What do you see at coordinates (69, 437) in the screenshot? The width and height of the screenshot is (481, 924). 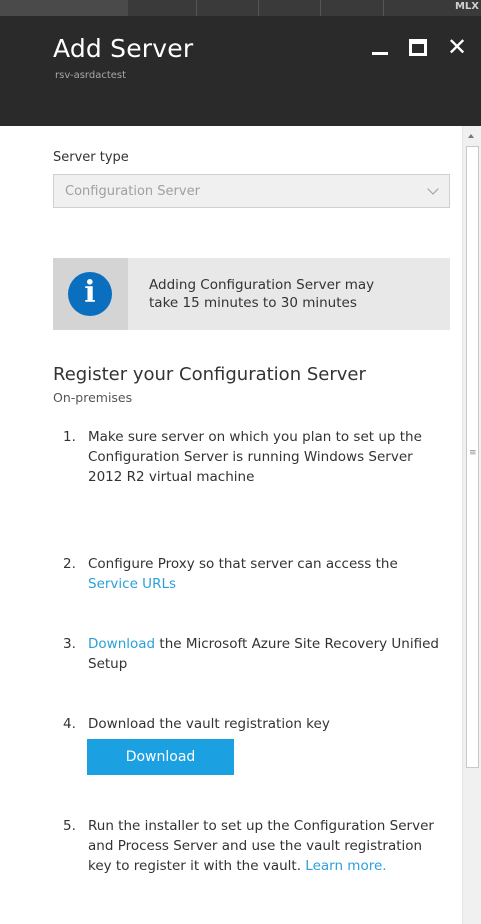 I see `step-number: 1.` at bounding box center [69, 437].